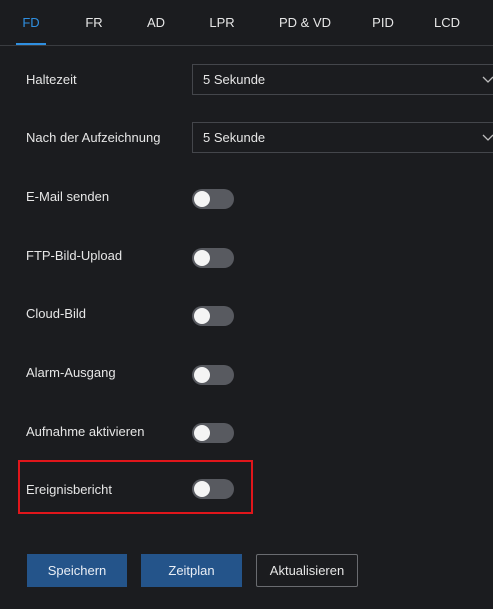 This screenshot has height=609, width=493. What do you see at coordinates (56, 313) in the screenshot?
I see `cloud-label: Cloud-Bild` at bounding box center [56, 313].